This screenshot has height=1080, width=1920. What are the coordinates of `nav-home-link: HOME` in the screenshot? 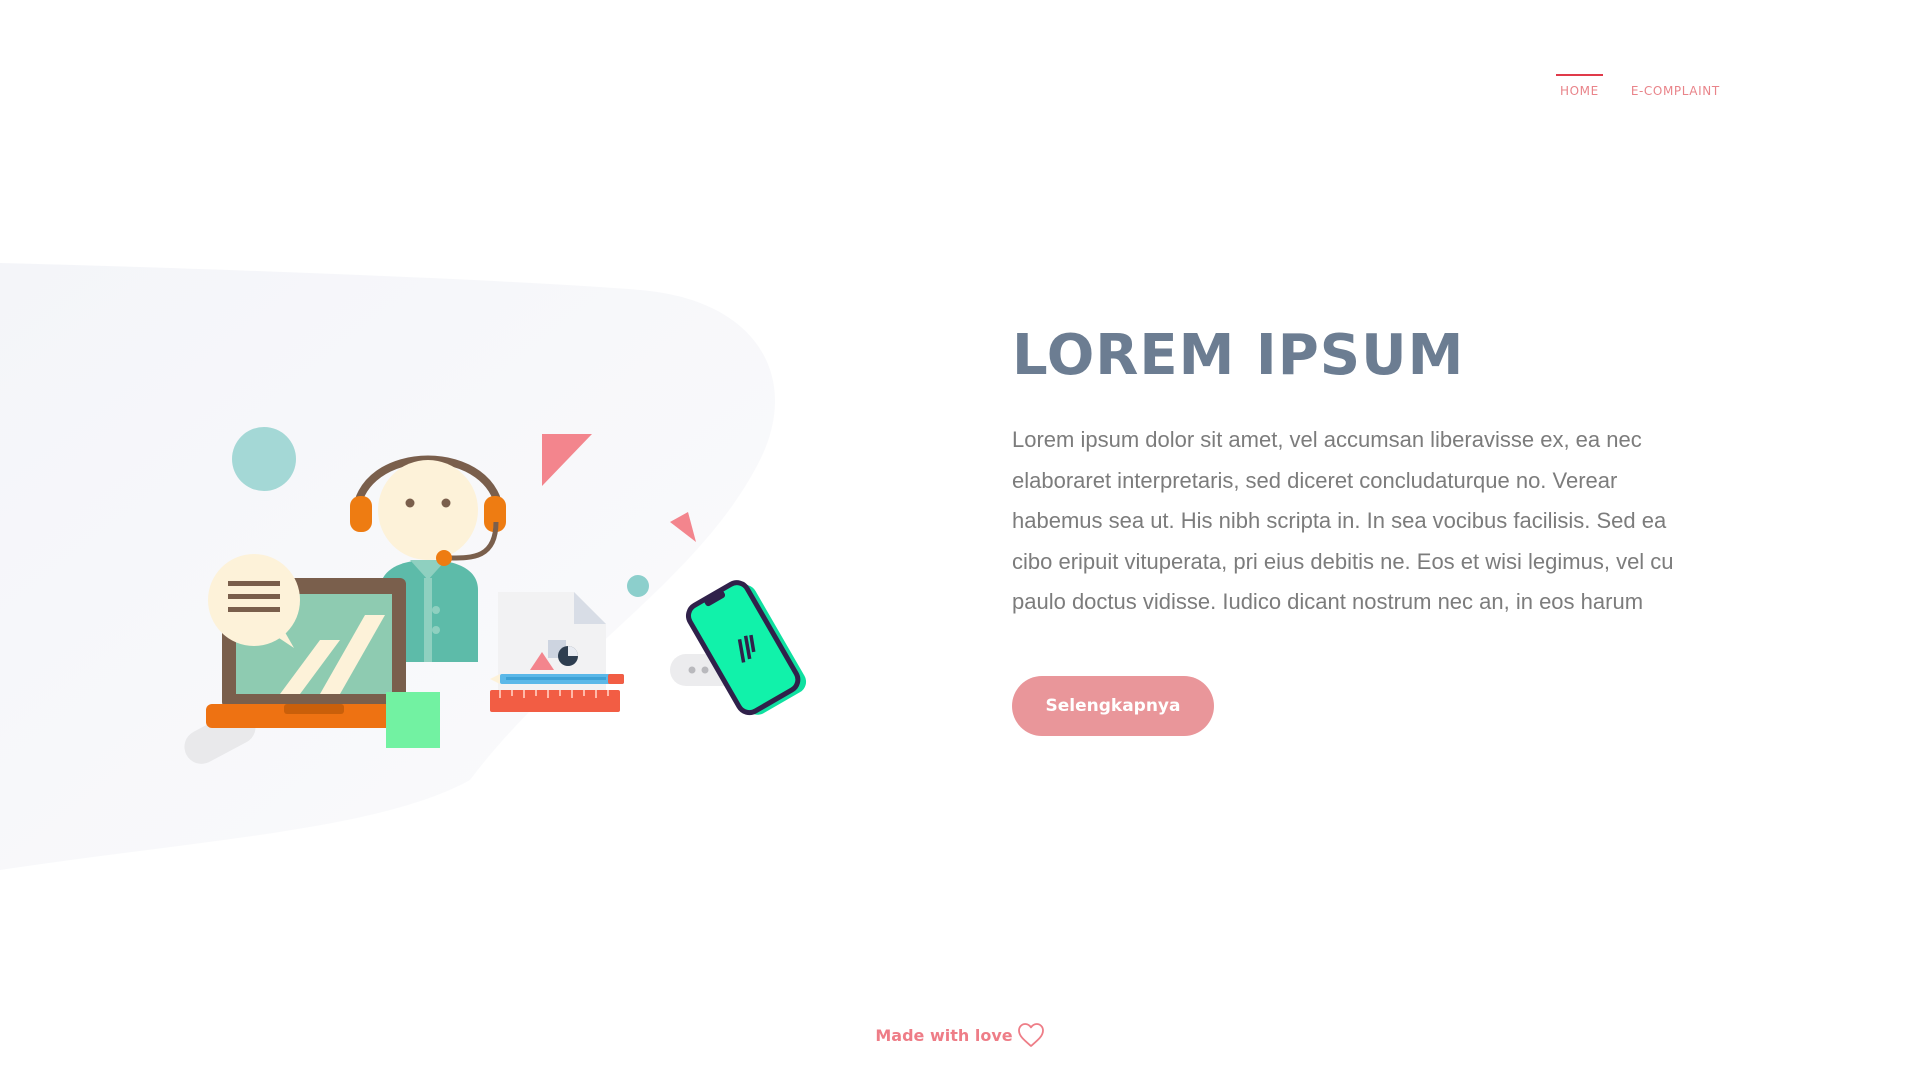 It's located at (1579, 88).